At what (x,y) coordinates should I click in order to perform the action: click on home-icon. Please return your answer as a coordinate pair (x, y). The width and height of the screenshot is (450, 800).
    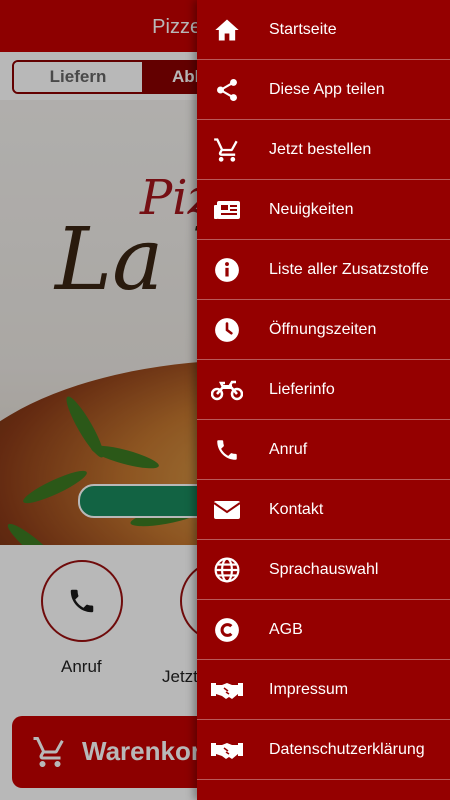
    Looking at the image, I should click on (227, 30).